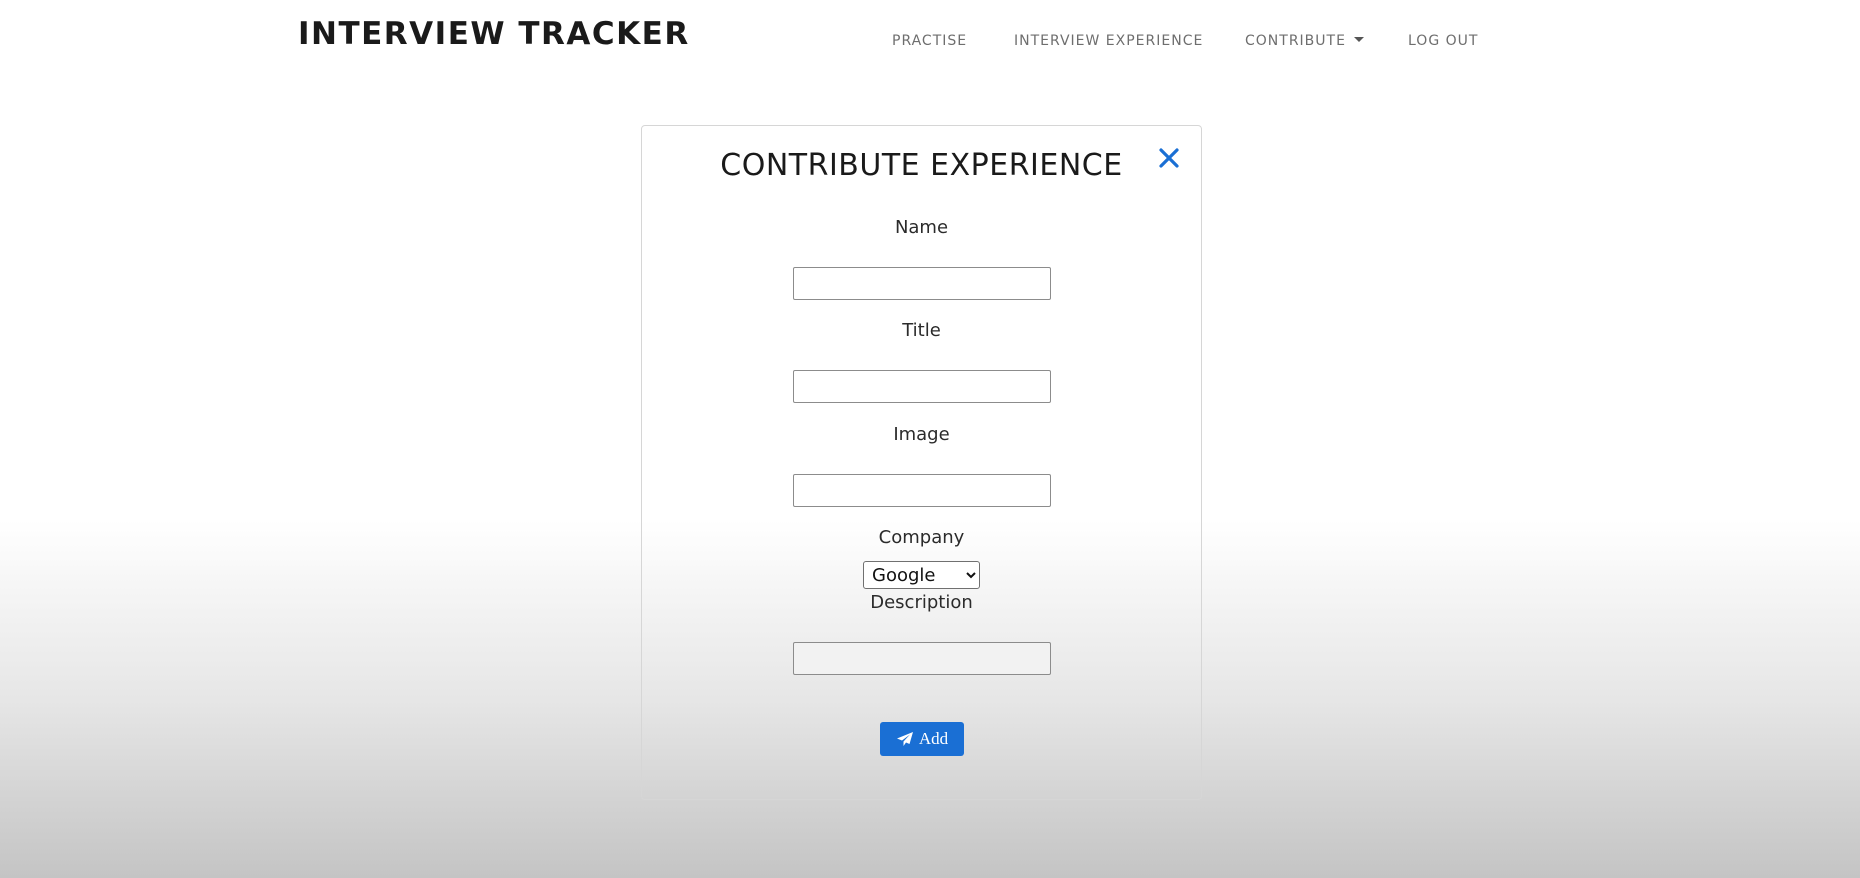 This screenshot has height=878, width=1860. What do you see at coordinates (1169, 158) in the screenshot?
I see `close-icon` at bounding box center [1169, 158].